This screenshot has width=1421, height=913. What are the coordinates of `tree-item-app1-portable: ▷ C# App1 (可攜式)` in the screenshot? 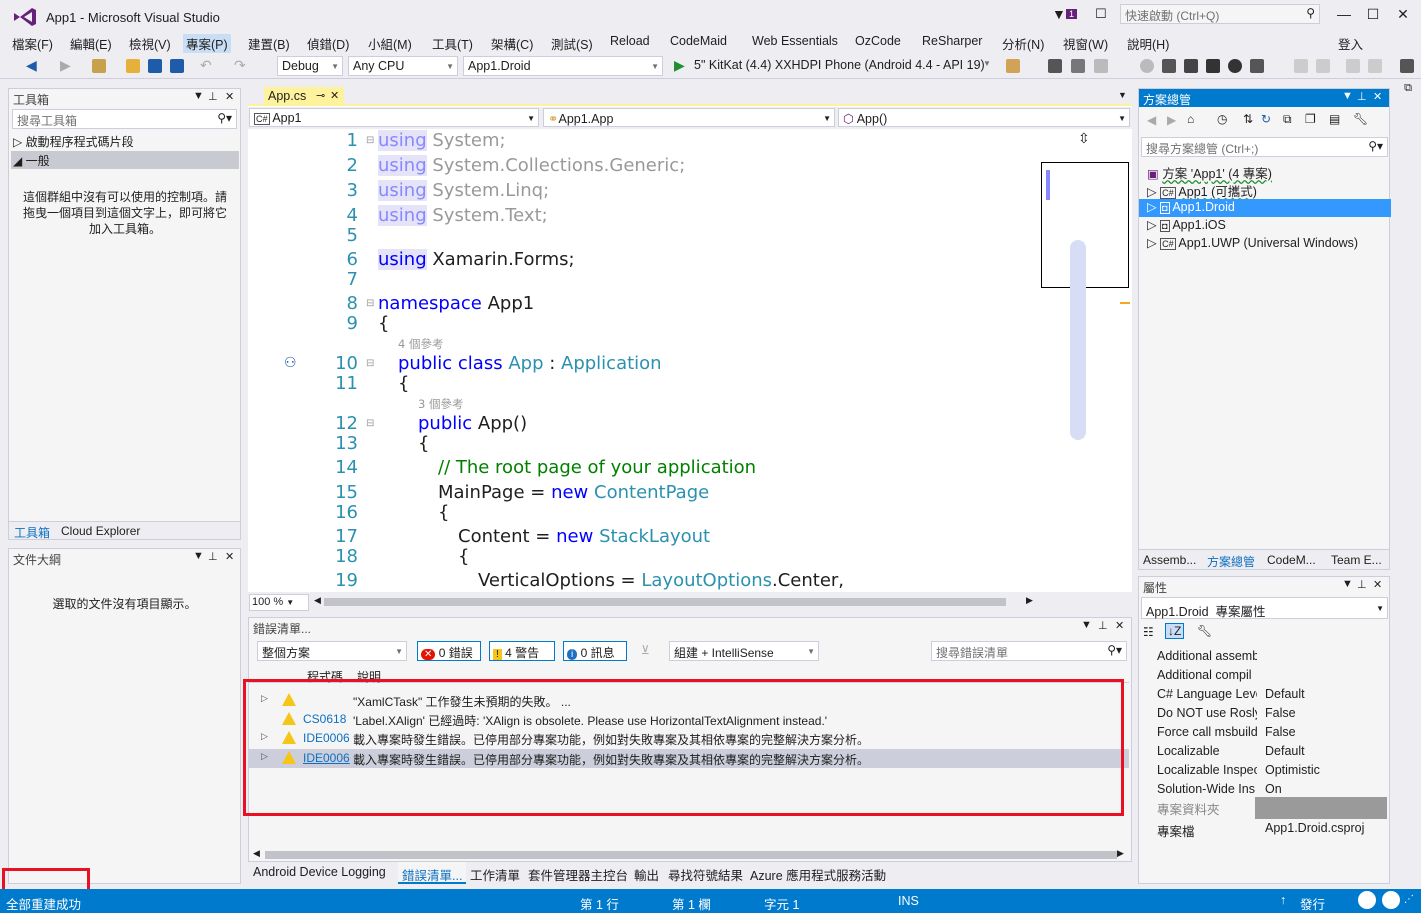 It's located at (1268, 190).